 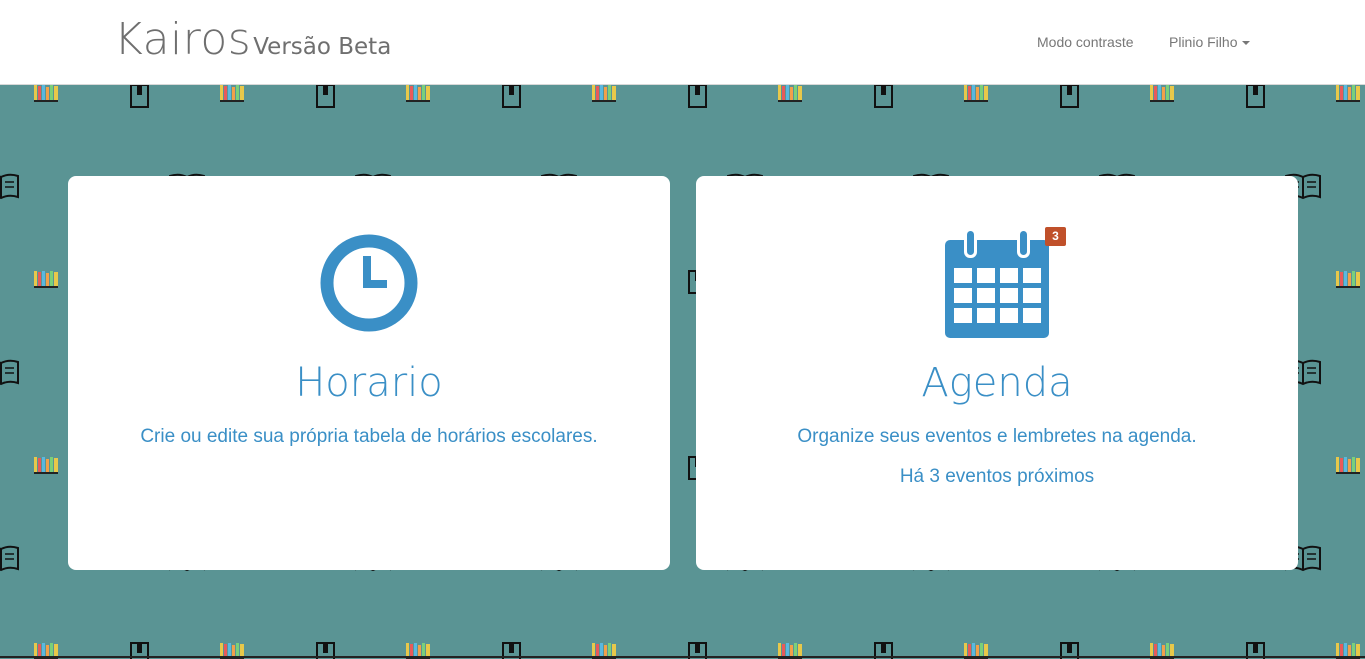 I want to click on brand-logo: KairosVersão Beta, so click(x=252, y=39).